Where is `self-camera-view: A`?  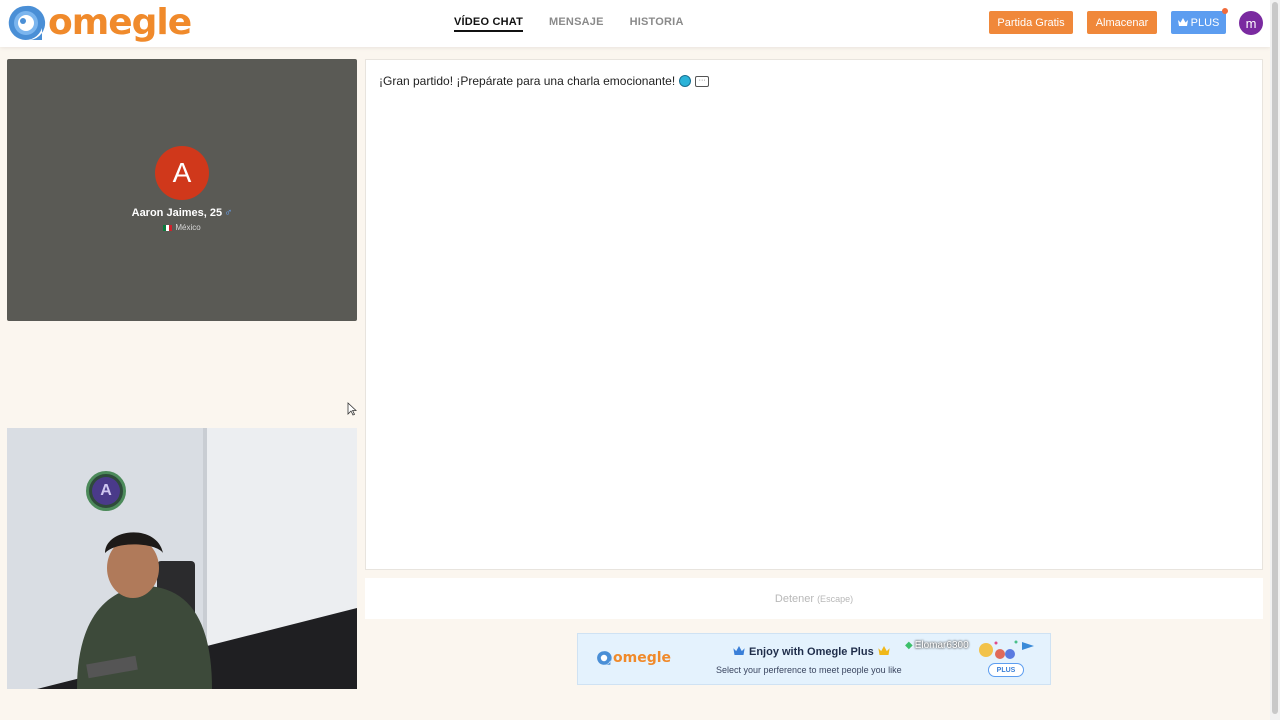 self-camera-view: A is located at coordinates (182, 558).